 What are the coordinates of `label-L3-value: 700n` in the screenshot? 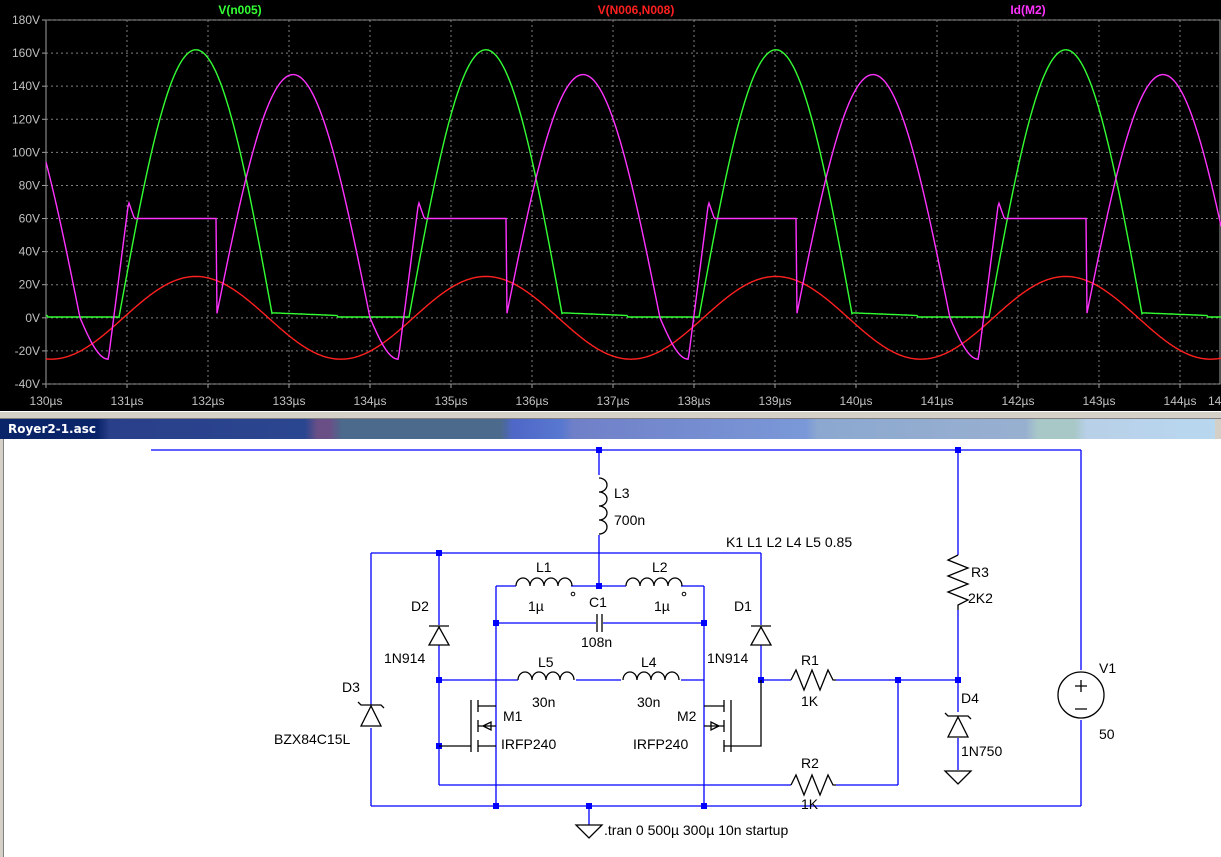 It's located at (629, 520).